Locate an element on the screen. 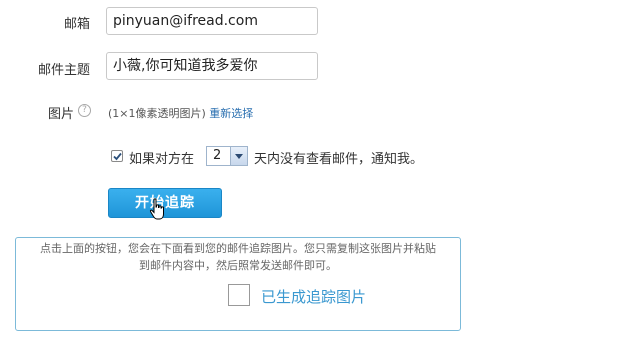 This screenshot has width=630, height=340. days-select-value: 2 is located at coordinates (217, 155).